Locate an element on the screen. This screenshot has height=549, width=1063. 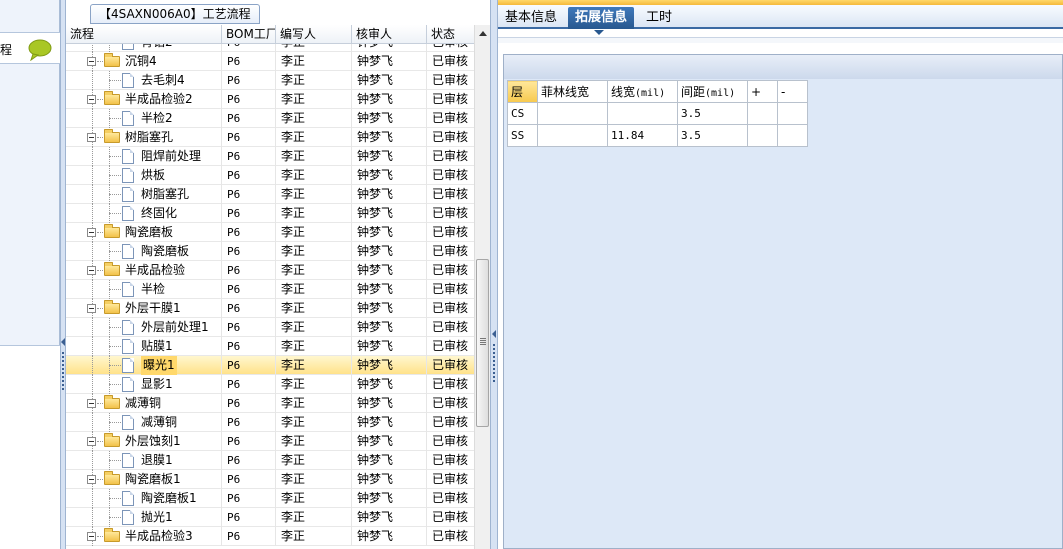
layer-cell: SS is located at coordinates (522, 135).